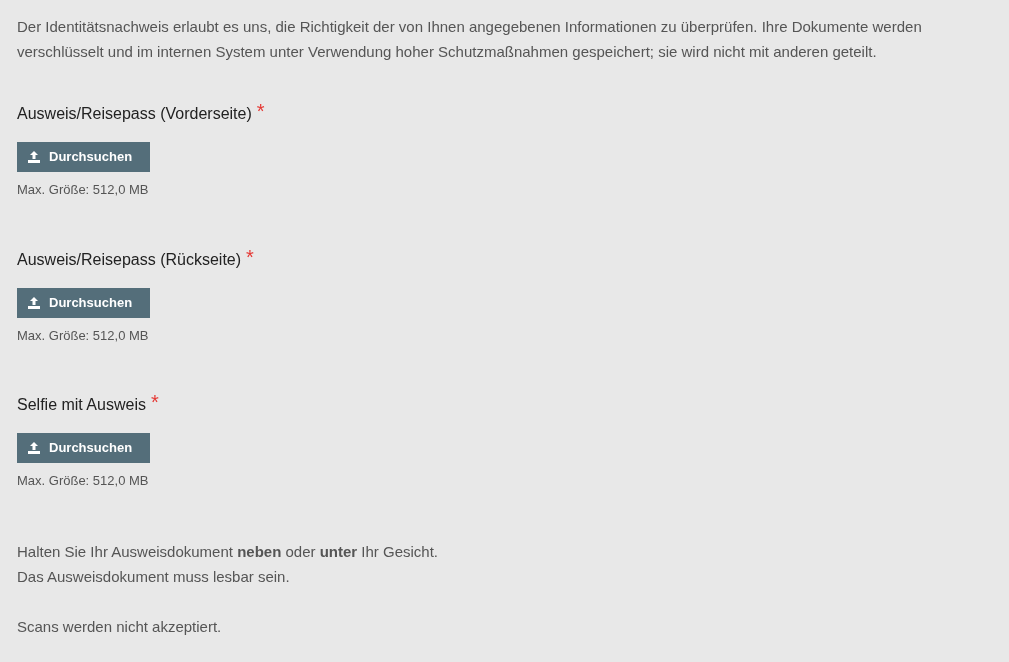 The image size is (1009, 662). I want to click on field-label: Ausweis/Reisepass (Rückseite), so click(129, 259).